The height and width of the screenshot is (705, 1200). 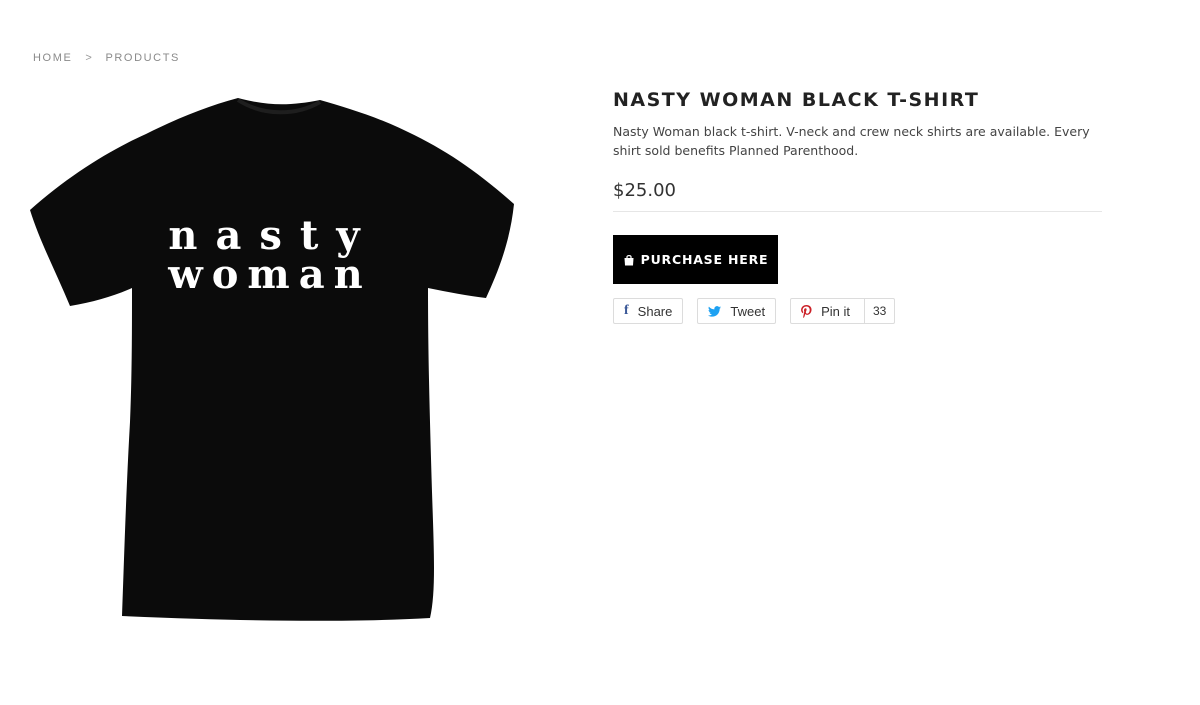 I want to click on facebook-share-button: f Share, so click(x=648, y=311).